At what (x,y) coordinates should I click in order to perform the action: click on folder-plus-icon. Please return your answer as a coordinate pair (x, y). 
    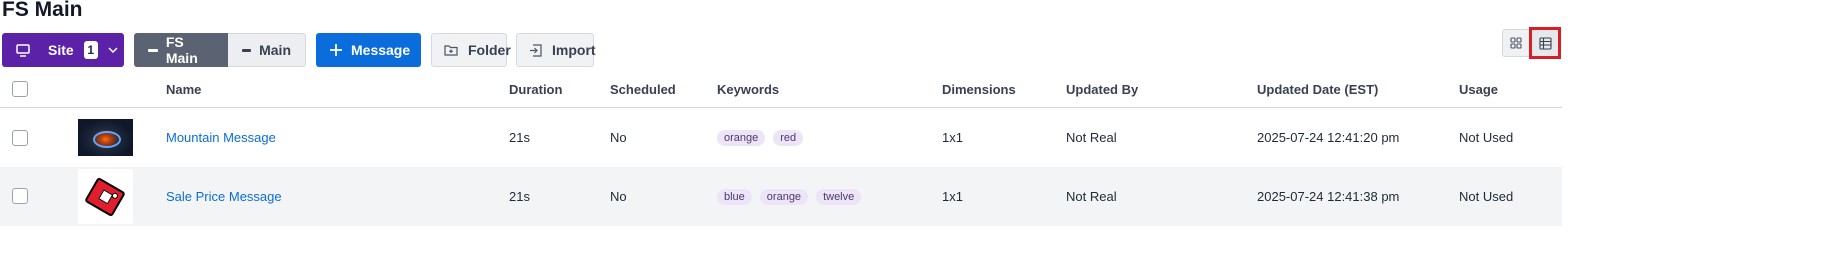
    Looking at the image, I should click on (451, 50).